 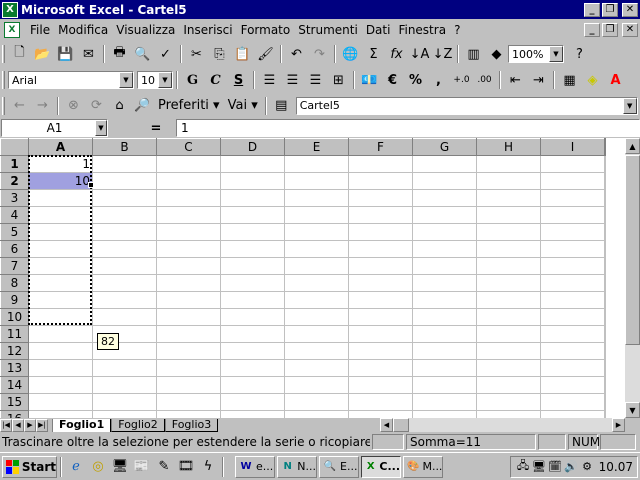 I want to click on cell-h7, so click(x=508, y=266).